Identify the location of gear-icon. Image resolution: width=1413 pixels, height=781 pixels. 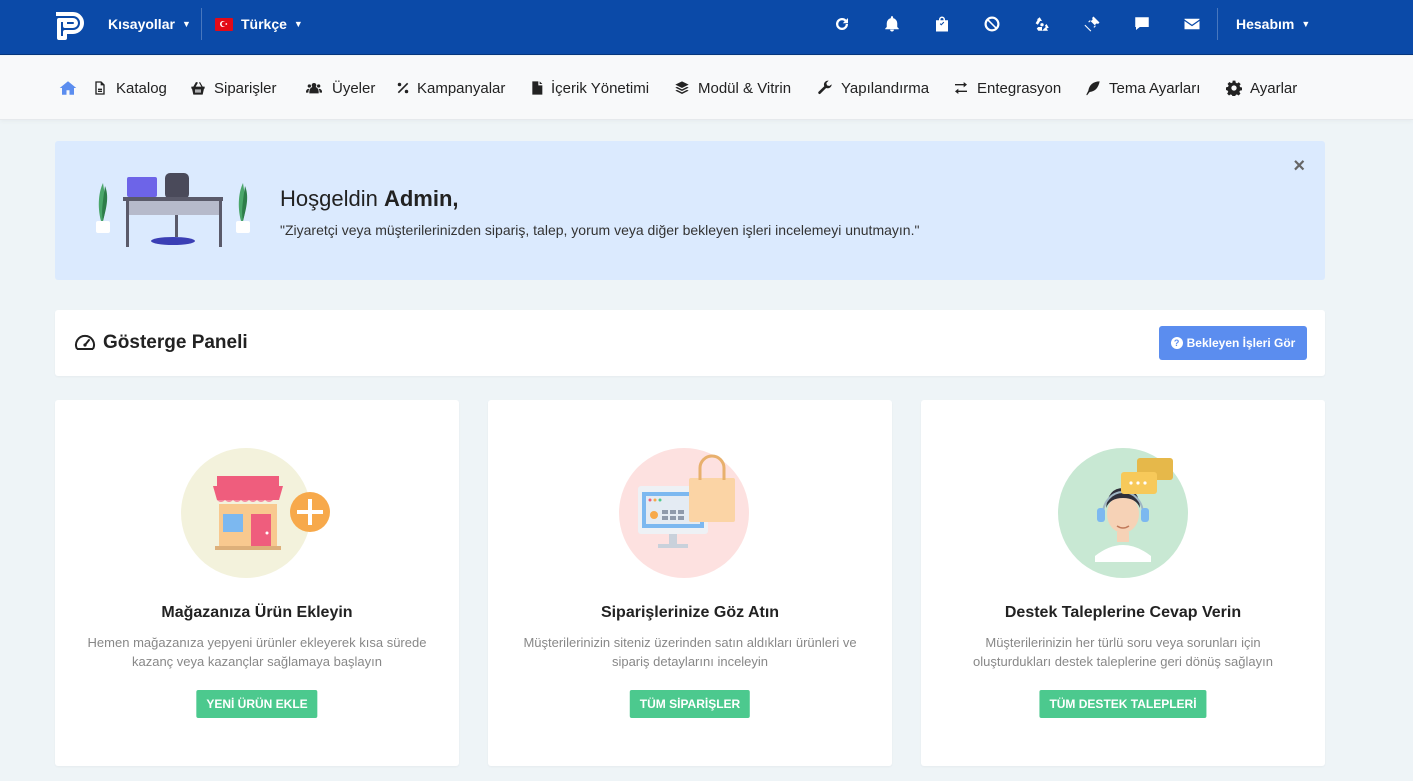
(1234, 88).